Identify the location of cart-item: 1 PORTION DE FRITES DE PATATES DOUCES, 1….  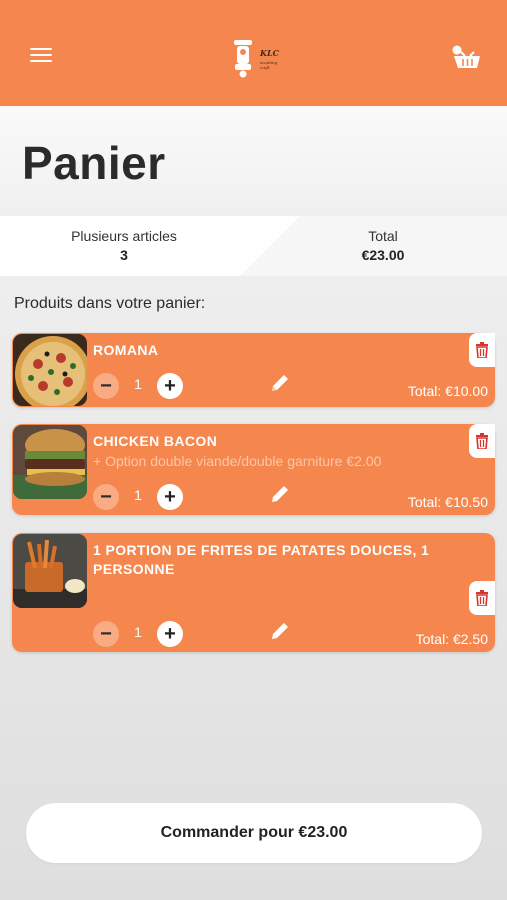
(253, 592).